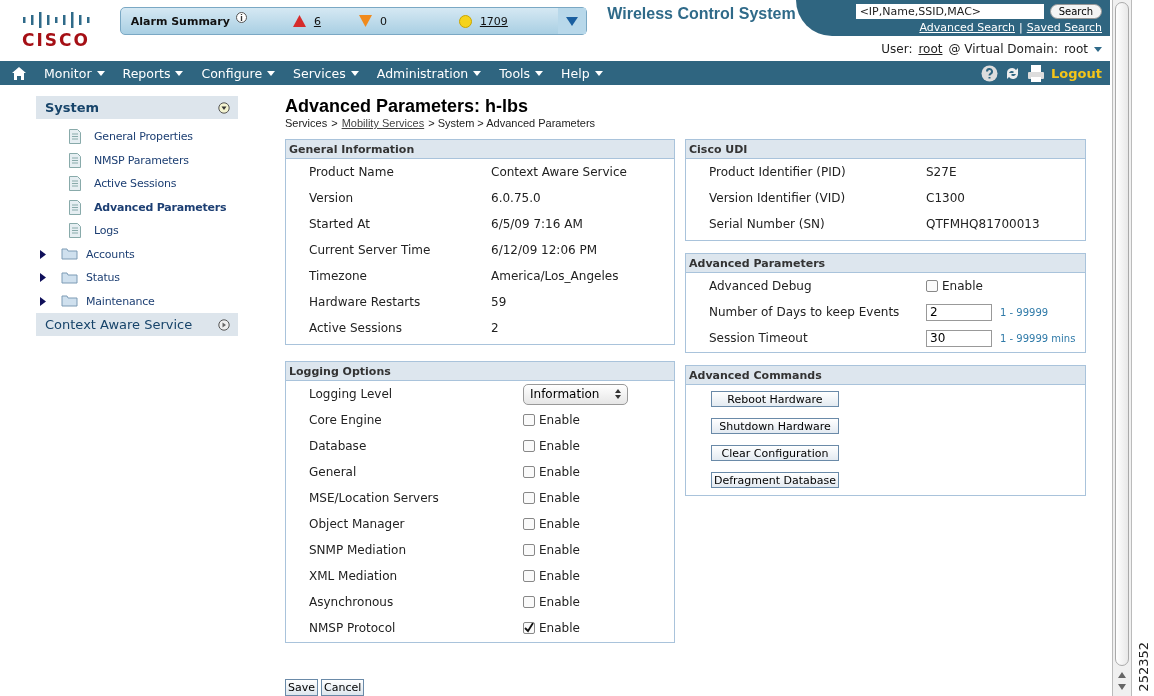 This screenshot has width=1154, height=696. What do you see at coordinates (137, 137) in the screenshot?
I see `sidebar-item: General Properties` at bounding box center [137, 137].